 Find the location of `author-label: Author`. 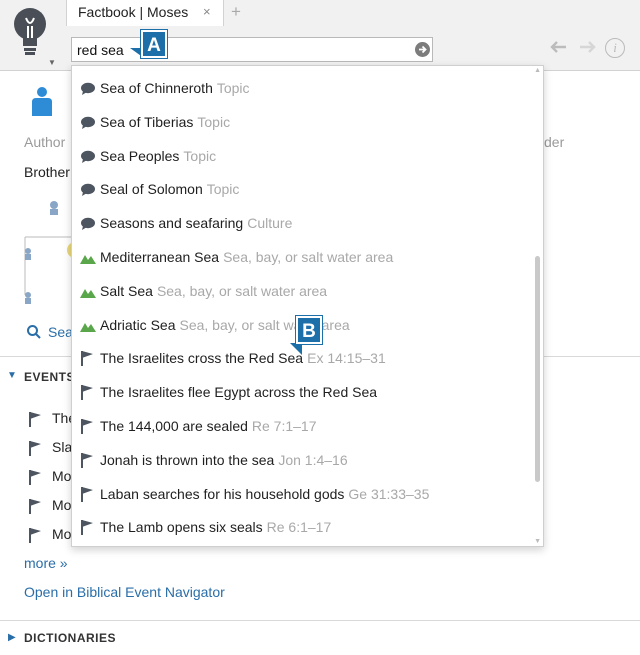

author-label: Author is located at coordinates (45, 142).